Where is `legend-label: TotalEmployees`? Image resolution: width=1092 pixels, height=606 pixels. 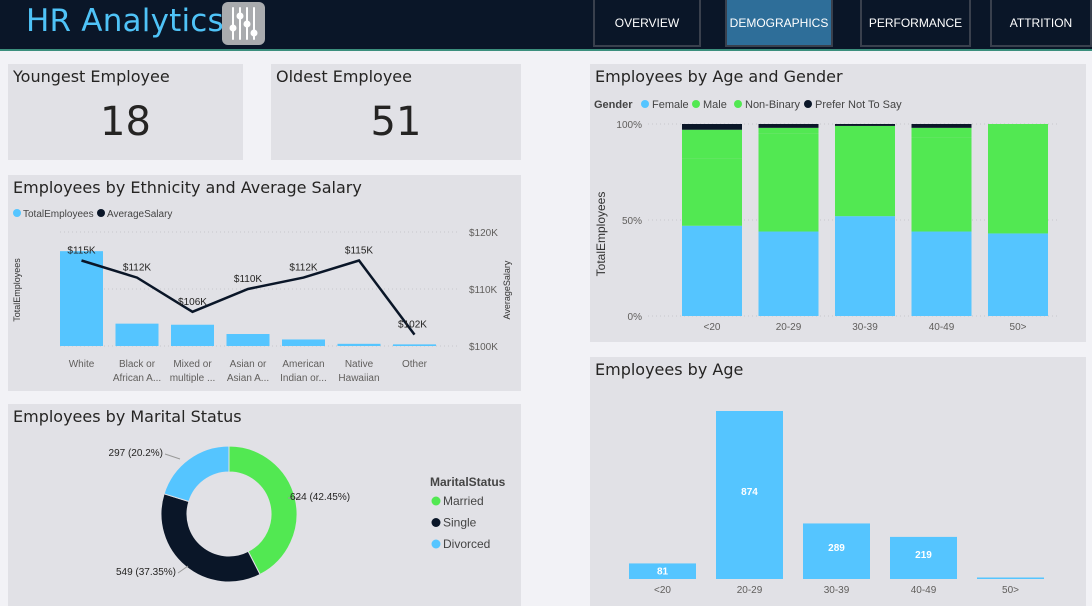
legend-label: TotalEmployees is located at coordinates (58, 214).